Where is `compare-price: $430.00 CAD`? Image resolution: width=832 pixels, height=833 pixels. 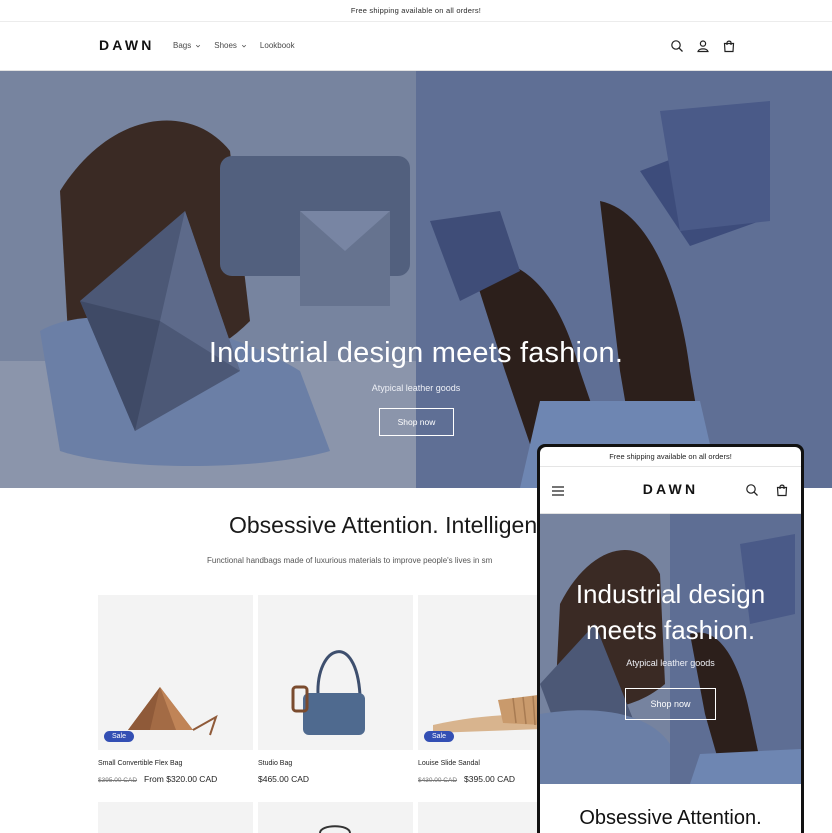
compare-price: $430.00 CAD is located at coordinates (438, 780).